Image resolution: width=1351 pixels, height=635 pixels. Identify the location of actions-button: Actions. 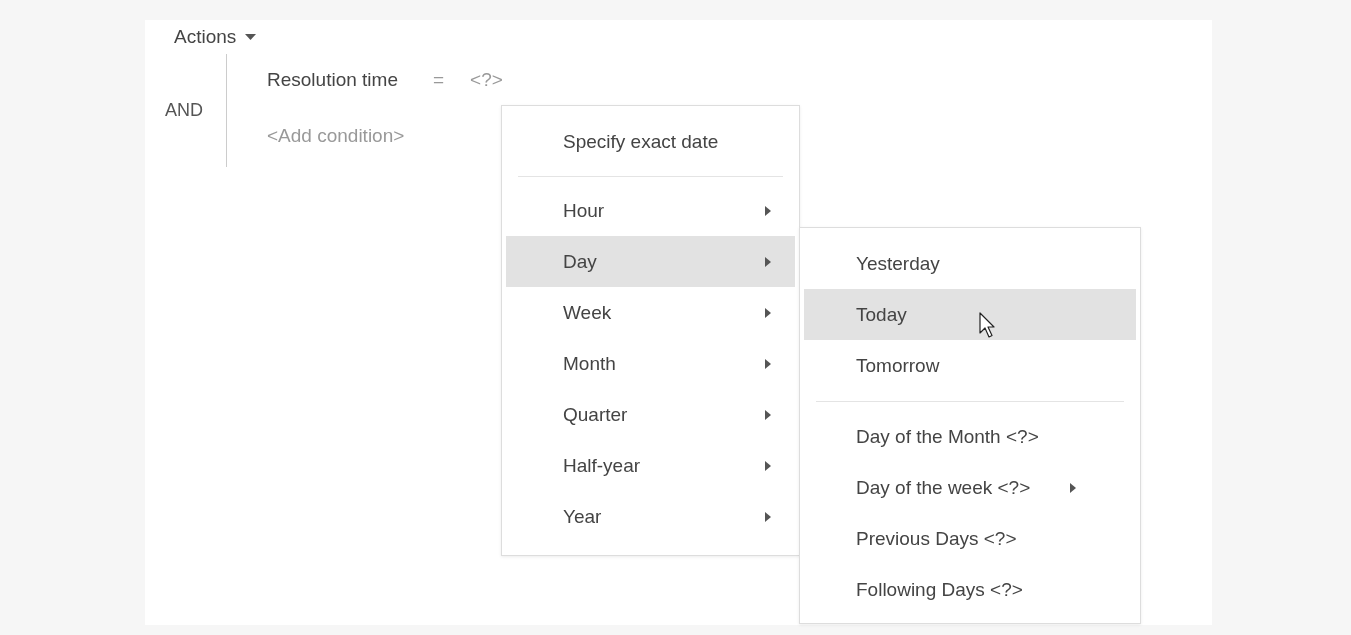
(215, 37).